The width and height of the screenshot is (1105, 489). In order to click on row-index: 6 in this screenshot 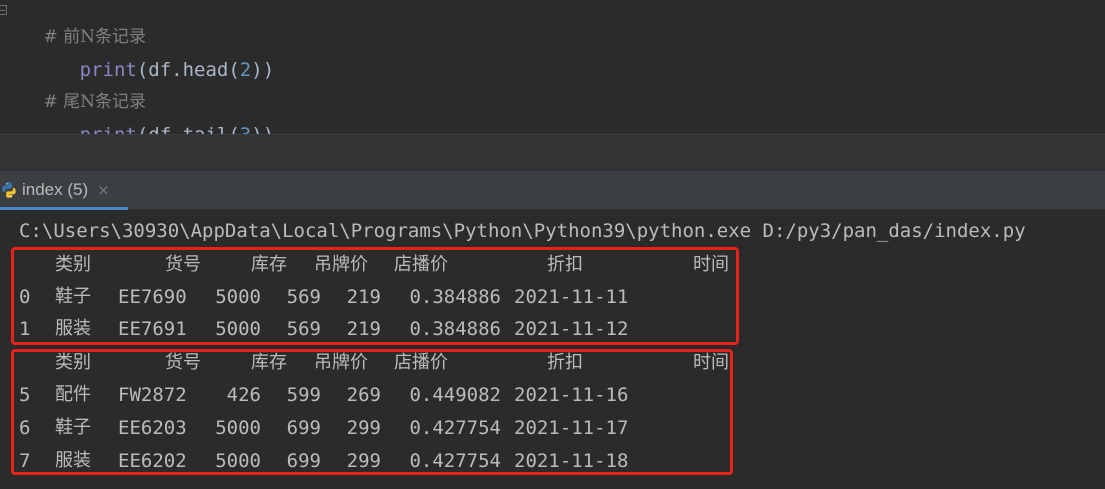, I will do `click(25, 428)`.